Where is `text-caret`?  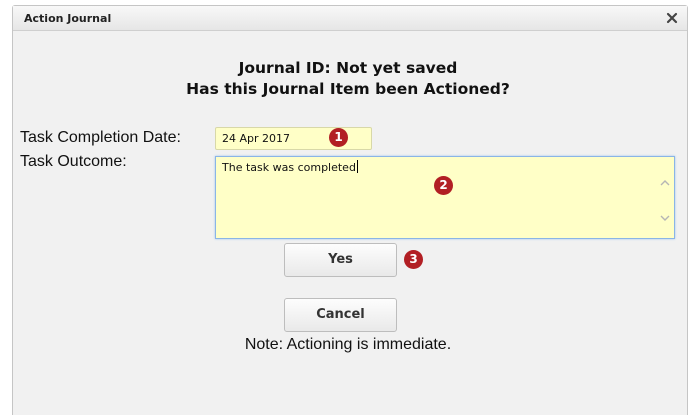 text-caret is located at coordinates (357, 166).